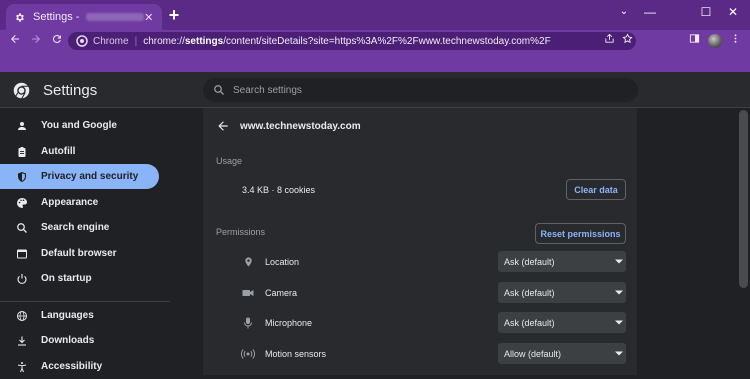 This screenshot has height=379, width=750. Describe the element at coordinates (72, 366) in the screenshot. I see `sidebar-item-label: Accessibility` at that location.